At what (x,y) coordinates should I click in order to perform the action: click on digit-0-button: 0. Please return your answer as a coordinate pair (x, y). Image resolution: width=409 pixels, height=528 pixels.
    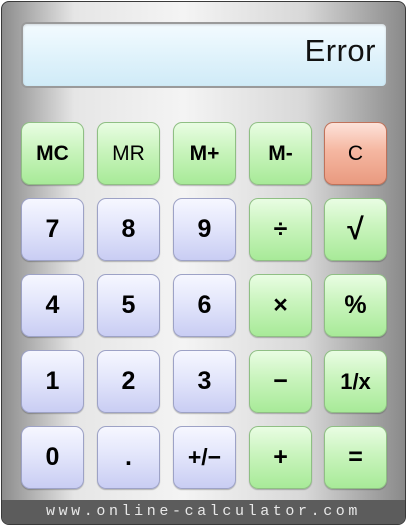
    Looking at the image, I should click on (52, 457).